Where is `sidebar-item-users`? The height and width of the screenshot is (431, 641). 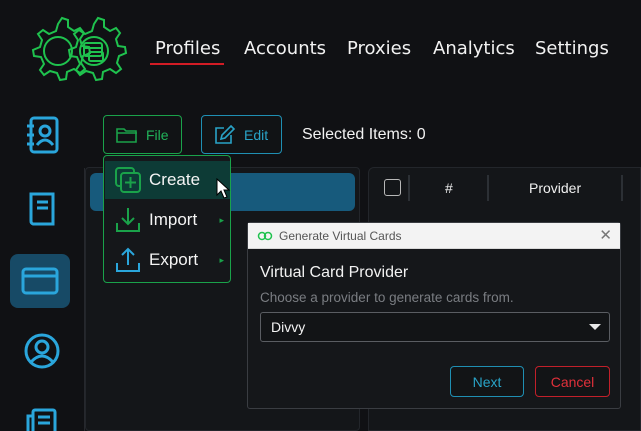 sidebar-item-users is located at coordinates (42, 351).